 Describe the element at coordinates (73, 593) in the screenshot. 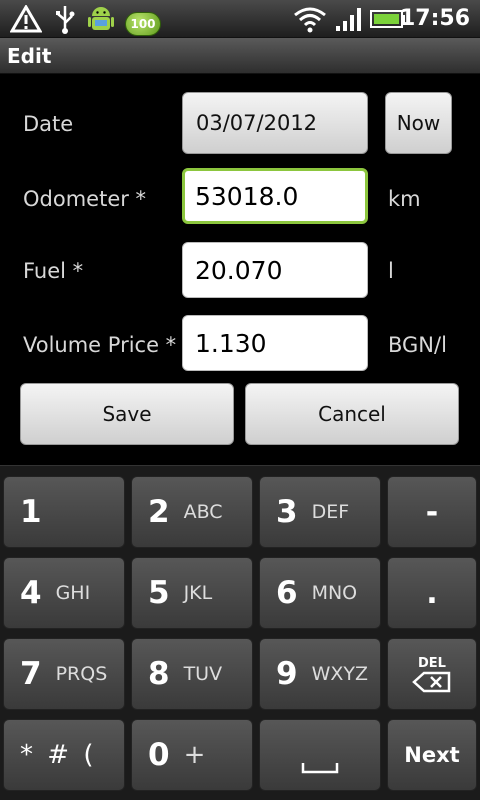

I see `key-4-letters: GHI` at that location.